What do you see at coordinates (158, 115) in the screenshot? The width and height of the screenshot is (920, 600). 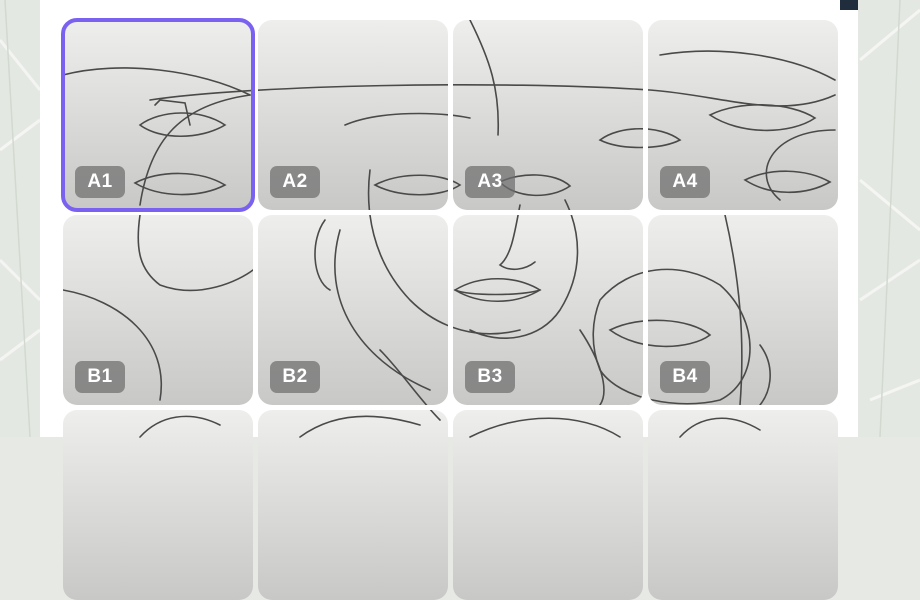 I see `tile-a1: A1` at bounding box center [158, 115].